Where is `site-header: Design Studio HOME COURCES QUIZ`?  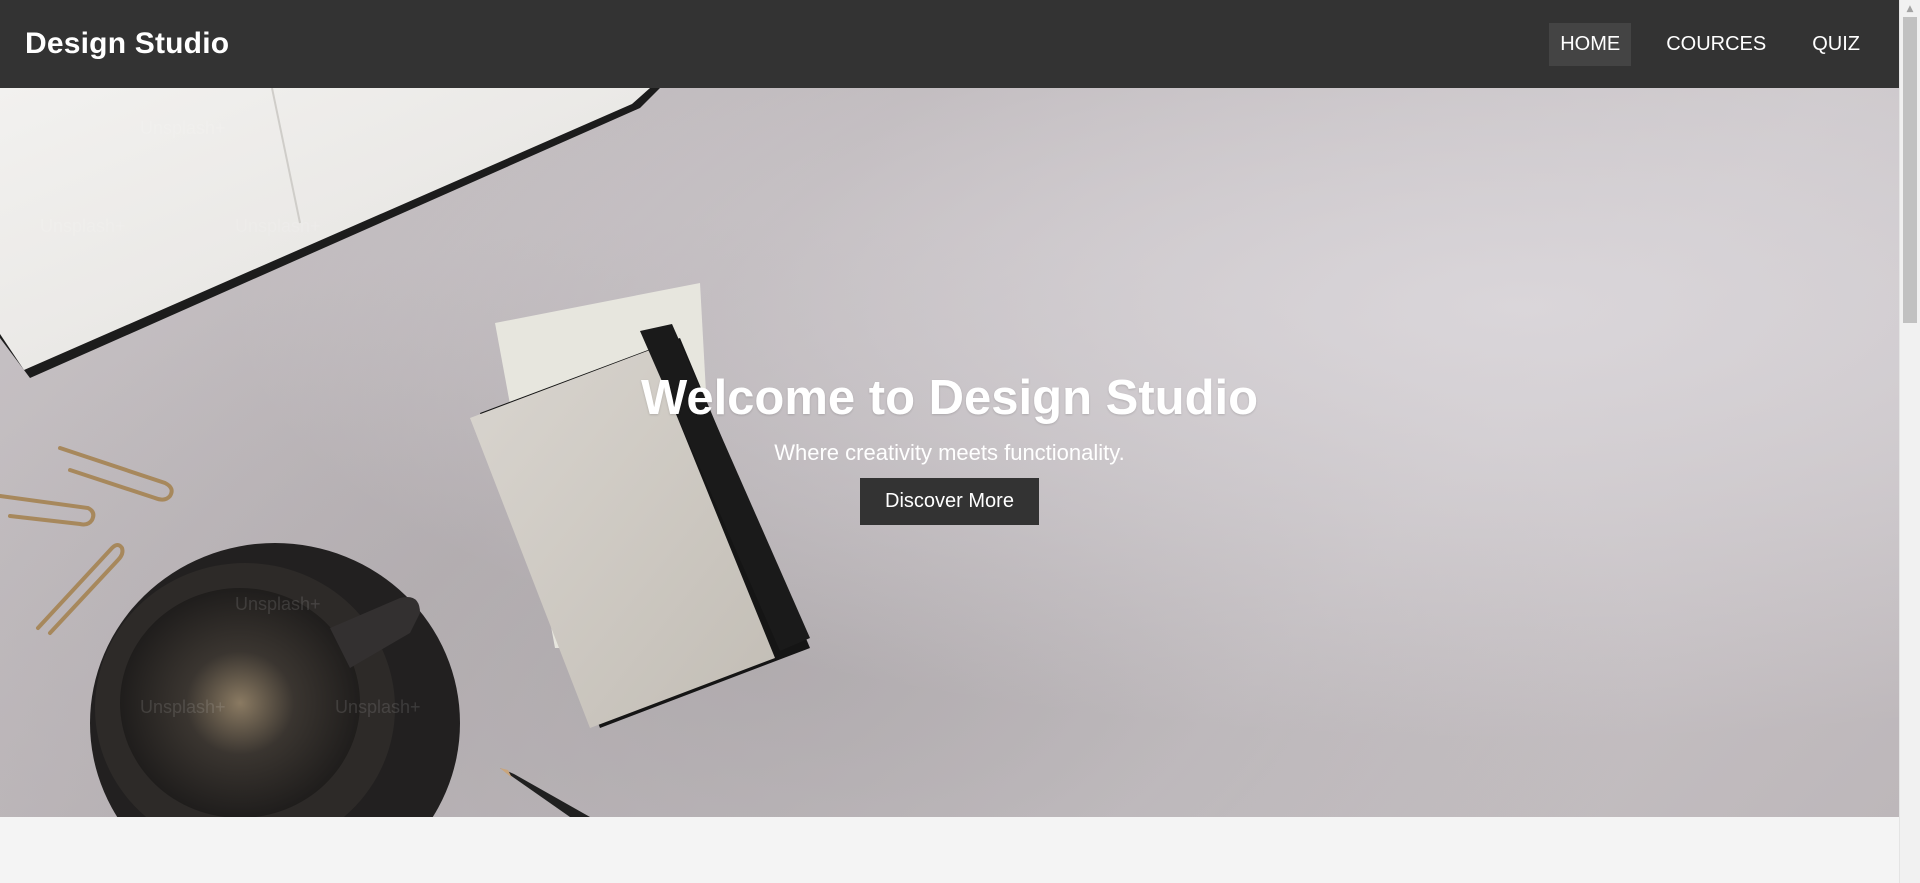
site-header: Design Studio HOME COURCES QUIZ is located at coordinates (949, 44).